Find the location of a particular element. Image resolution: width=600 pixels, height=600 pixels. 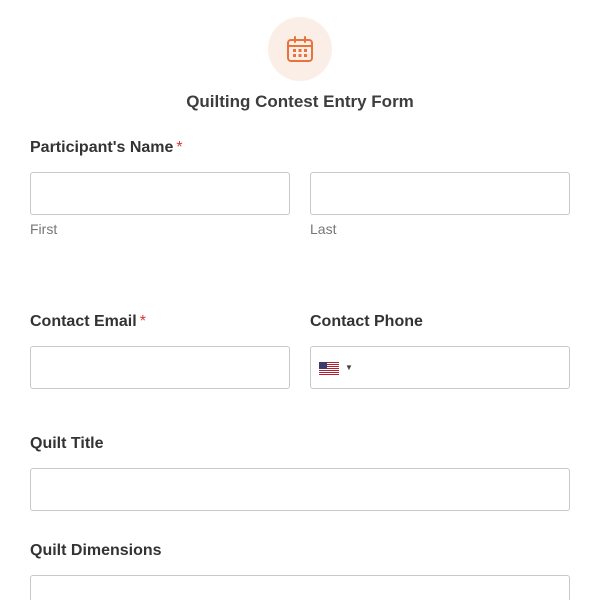

contact-email-input is located at coordinates (160, 367).